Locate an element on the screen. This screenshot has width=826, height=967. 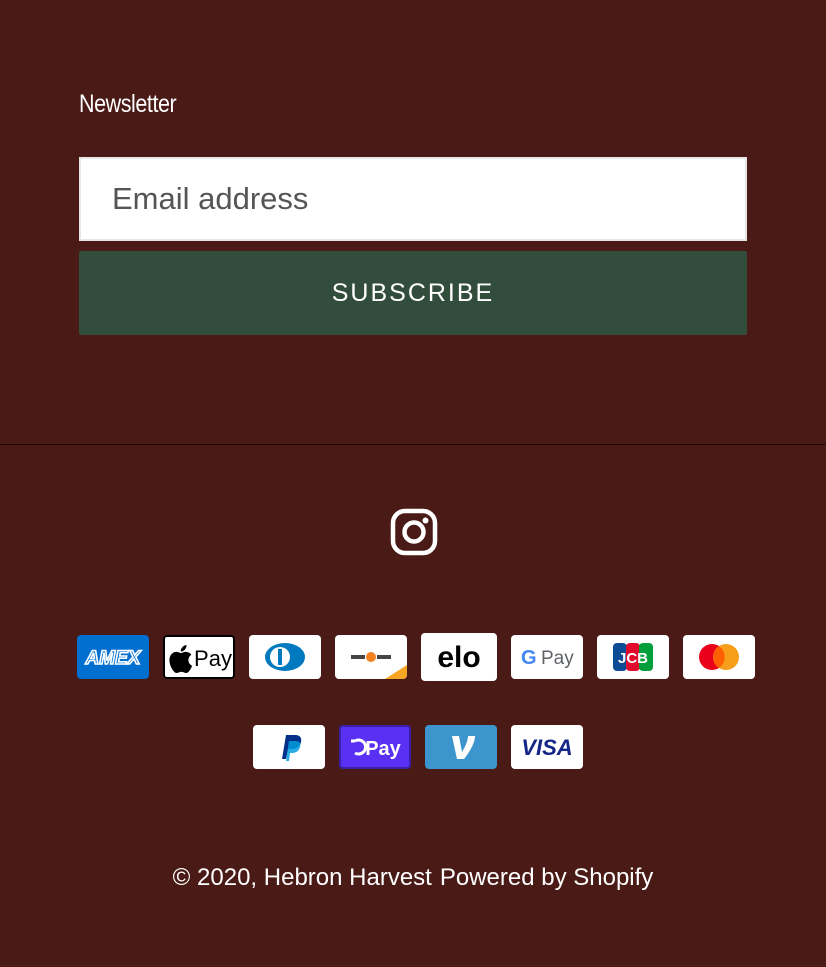
newsletter-heading: Newsletter is located at coordinates (128, 104).